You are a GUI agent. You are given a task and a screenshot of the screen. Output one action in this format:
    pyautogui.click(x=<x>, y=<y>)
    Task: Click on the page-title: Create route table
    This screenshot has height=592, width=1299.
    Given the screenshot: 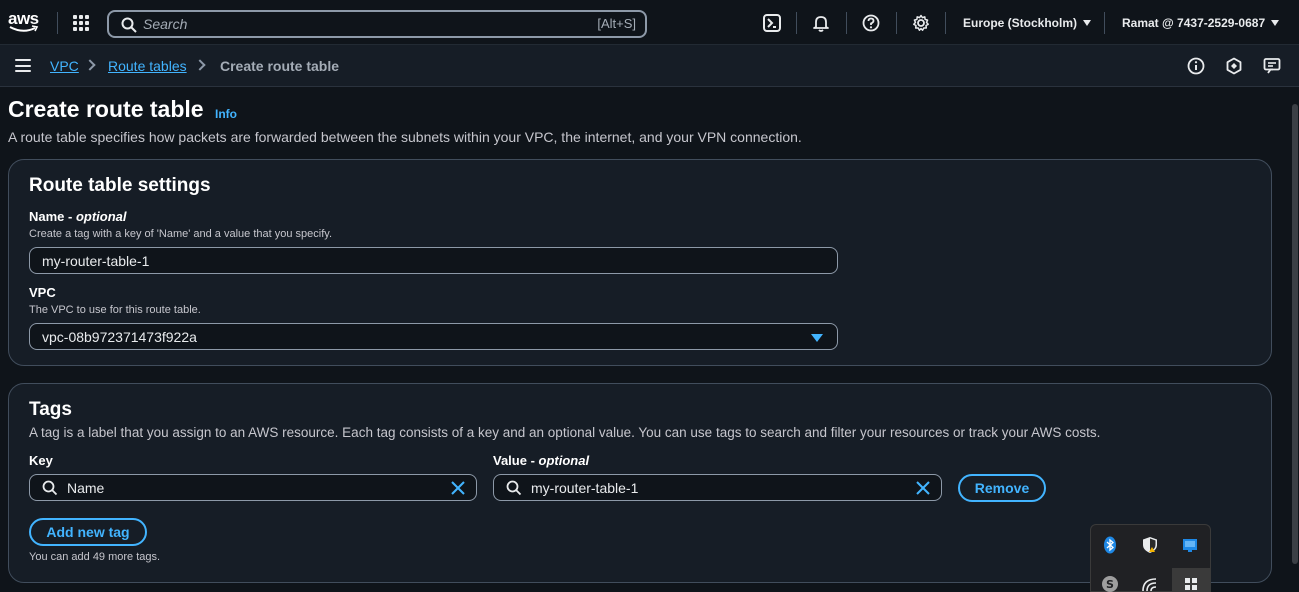 What is the action you would take?
    pyautogui.click(x=106, y=109)
    